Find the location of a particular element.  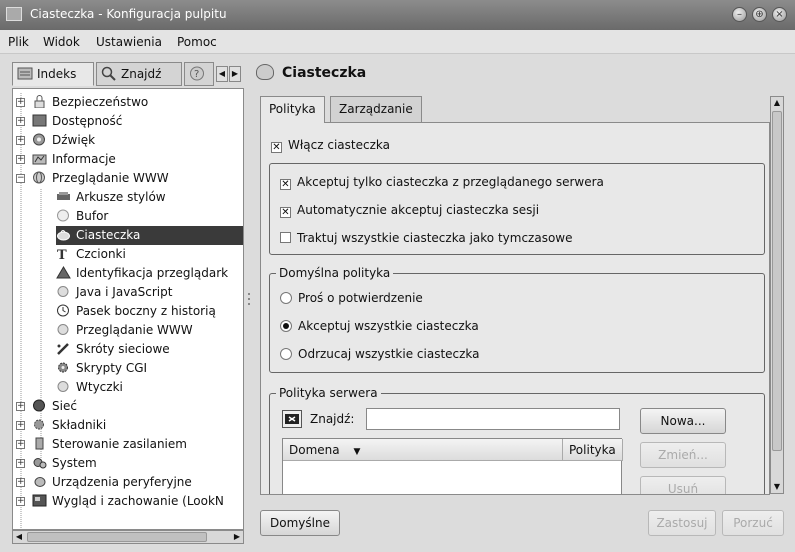

window-title: Ciasteczka - Konfiguracja pulpitu is located at coordinates (128, 14).